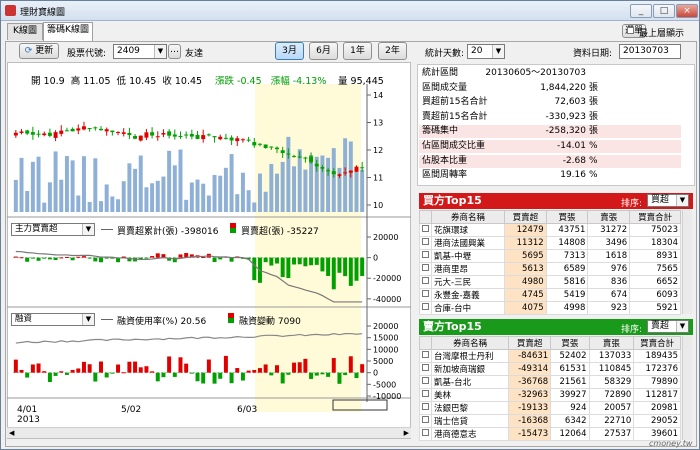  What do you see at coordinates (406, 433) in the screenshot?
I see `scroll-right-icon: ▶` at bounding box center [406, 433].